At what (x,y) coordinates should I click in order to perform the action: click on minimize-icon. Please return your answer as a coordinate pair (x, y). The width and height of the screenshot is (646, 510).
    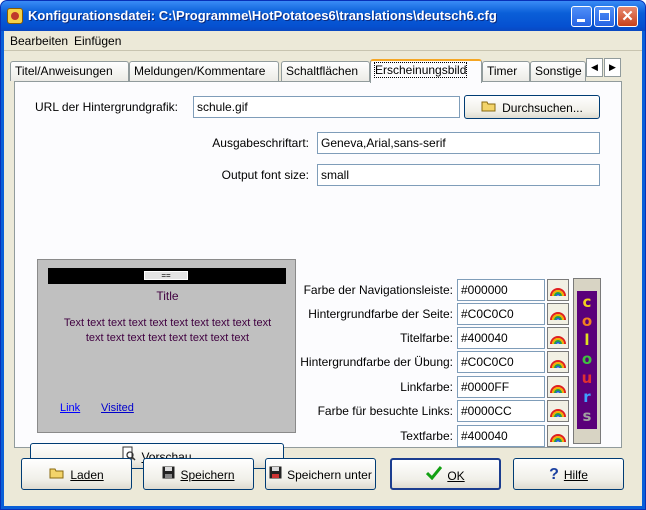
    Looking at the image, I should click on (581, 20).